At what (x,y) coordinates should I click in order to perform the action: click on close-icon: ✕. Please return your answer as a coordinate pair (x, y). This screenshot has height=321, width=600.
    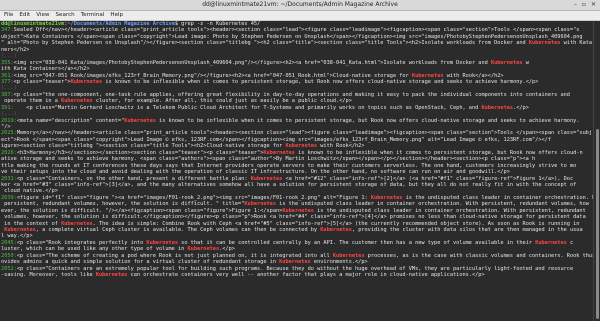
    Looking at the image, I should click on (593, 5).